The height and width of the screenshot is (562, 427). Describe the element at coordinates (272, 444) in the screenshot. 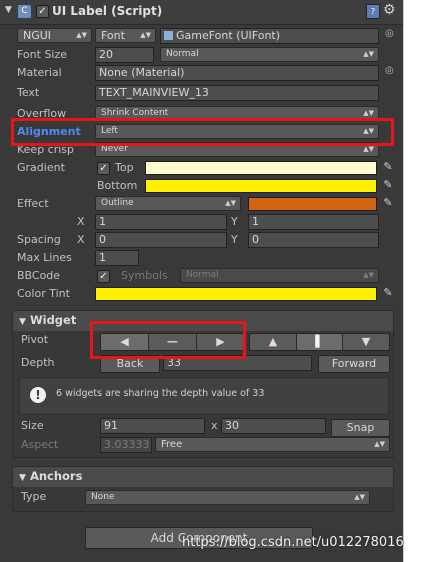

I see `aspect-mode-popup: Free ▲▼` at that location.